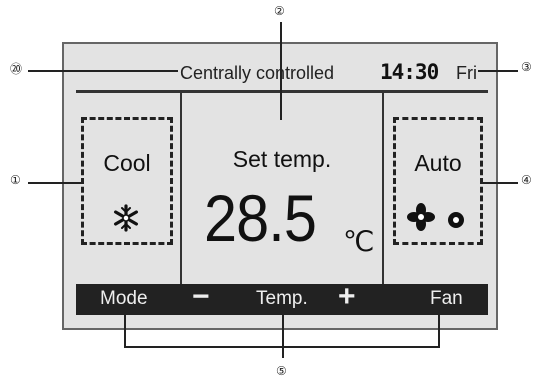 This screenshot has height=386, width=539. Describe the element at coordinates (127, 163) in the screenshot. I see `mode-label: Cool` at that location.